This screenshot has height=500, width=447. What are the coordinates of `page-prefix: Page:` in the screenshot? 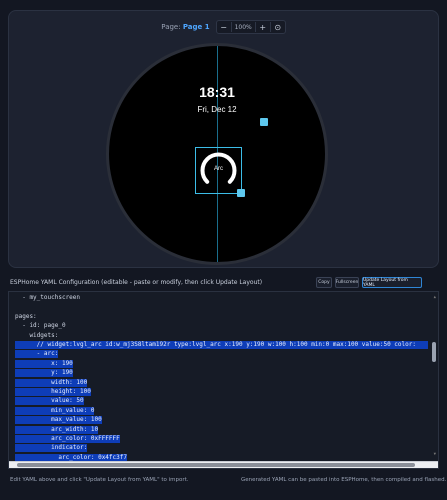 It's located at (171, 27).